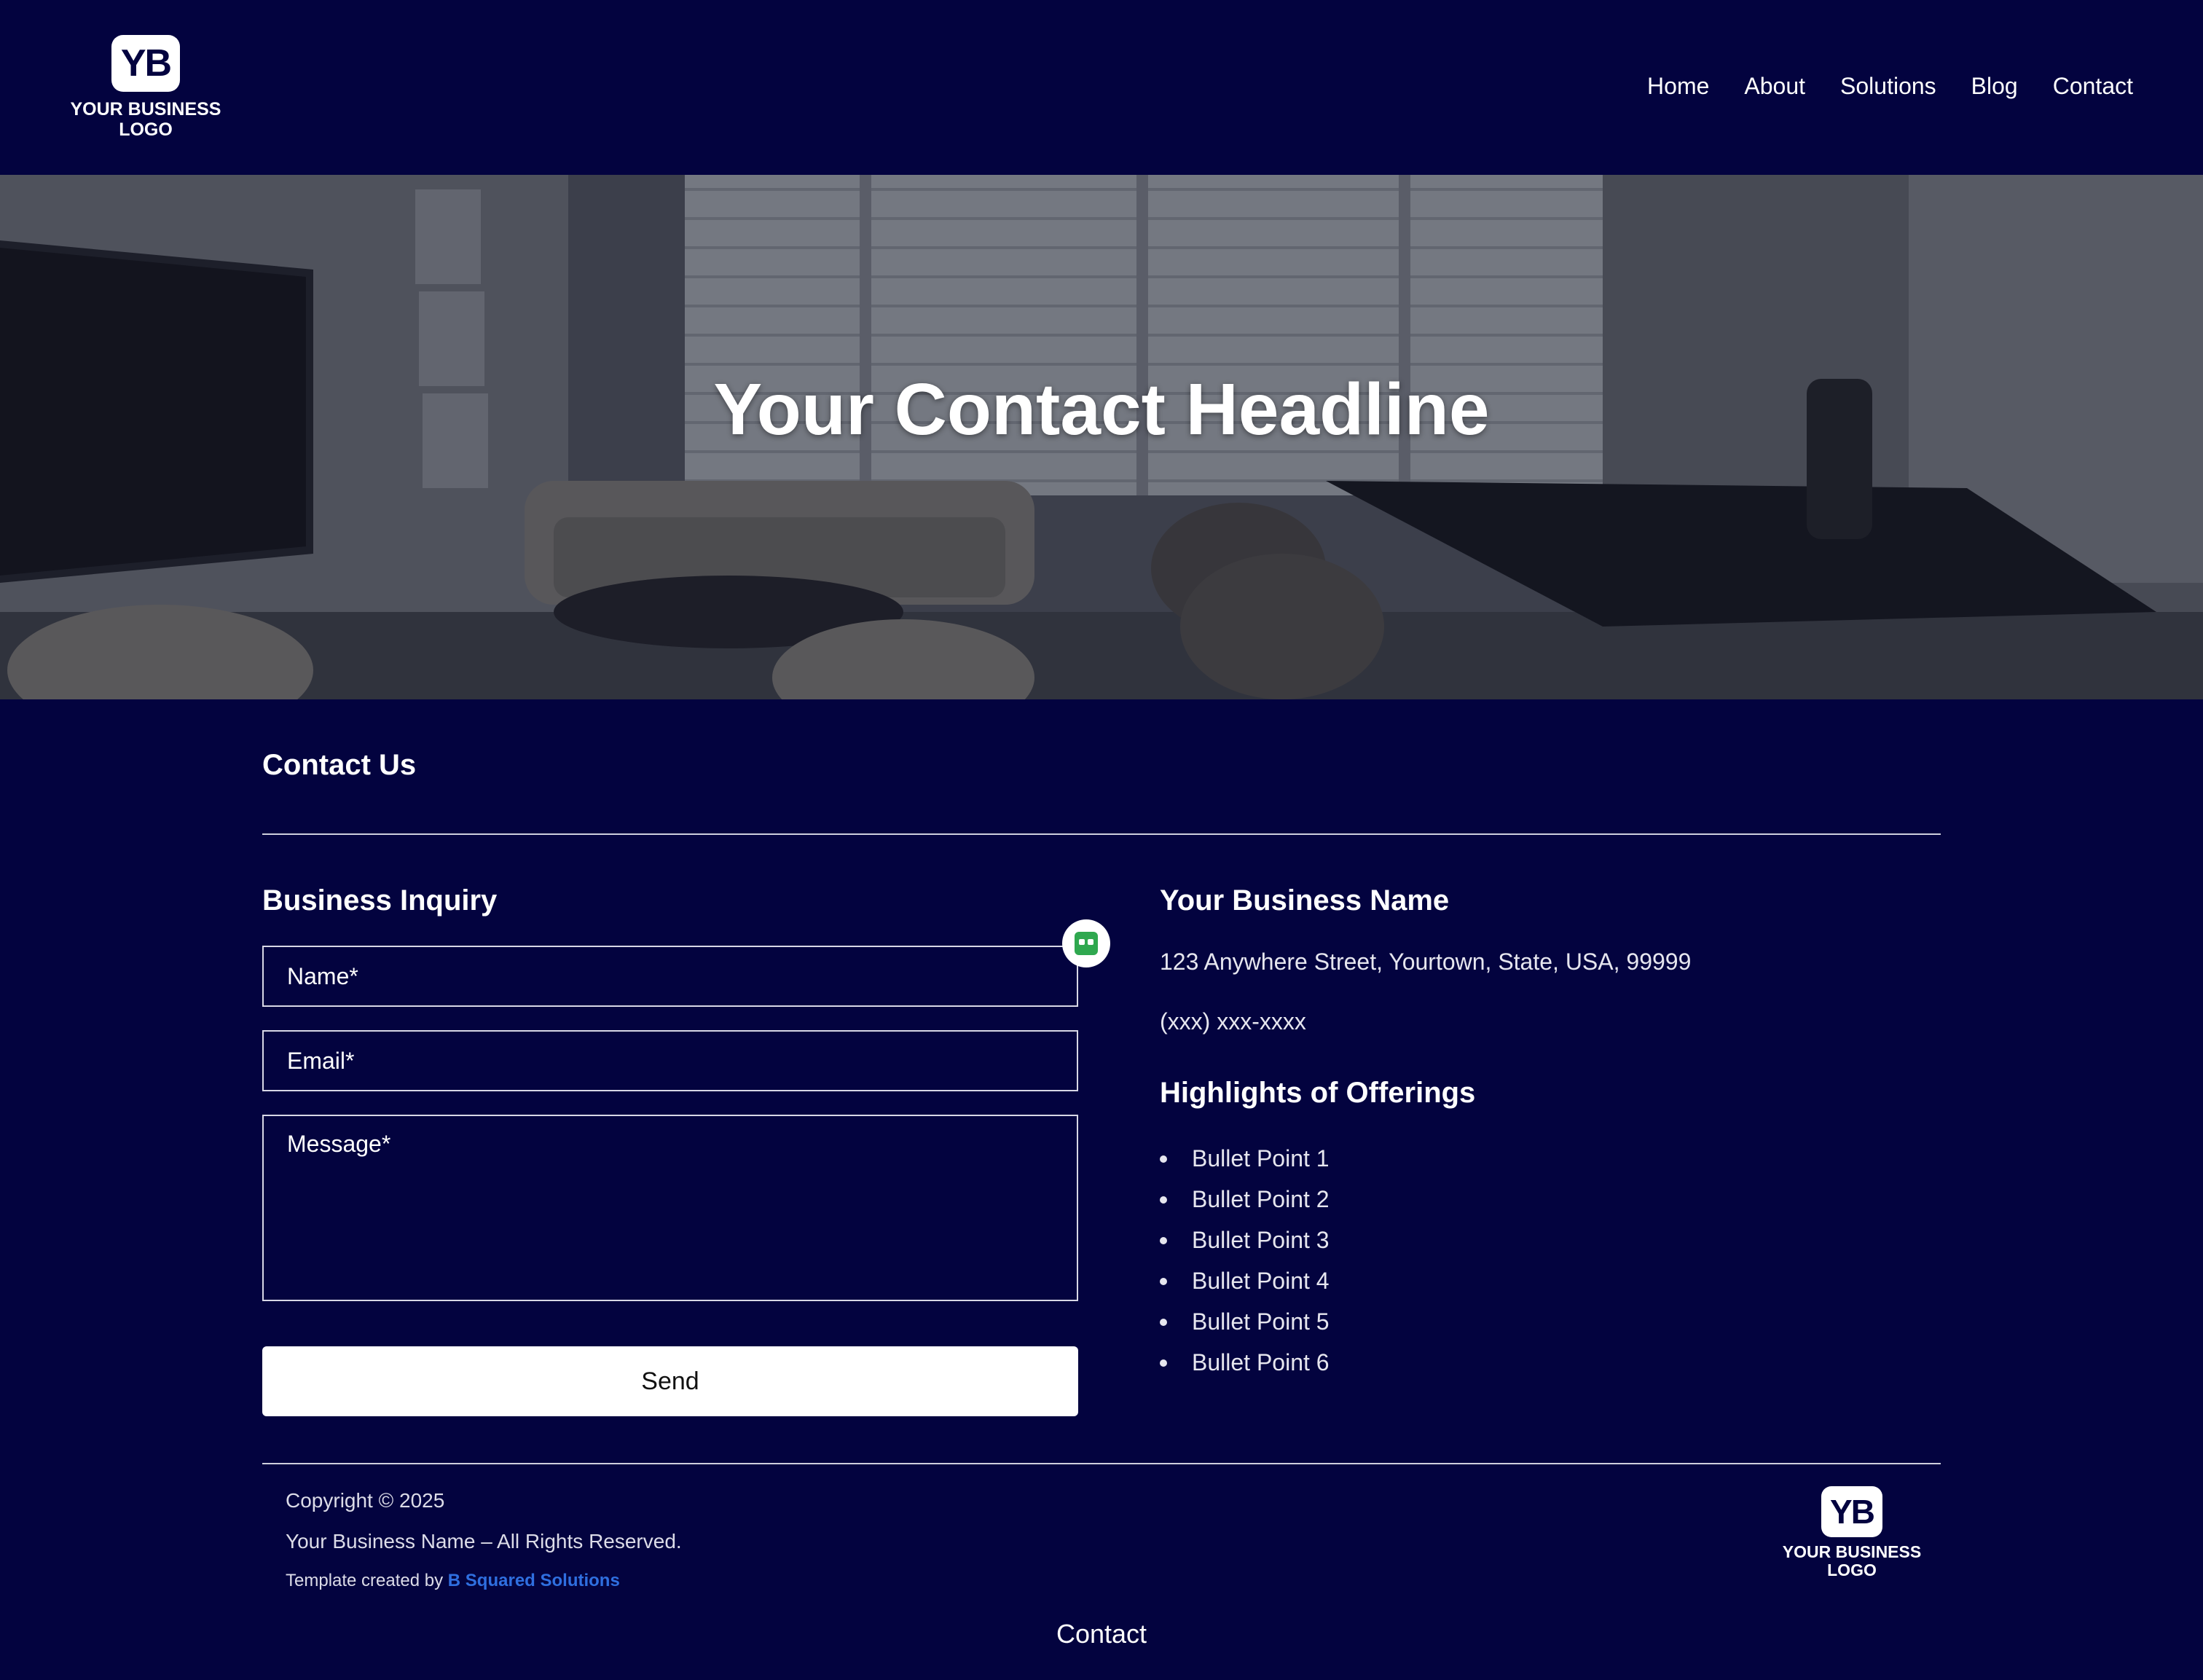  Describe the element at coordinates (380, 900) in the screenshot. I see `form-title: Business Inquiry` at that location.